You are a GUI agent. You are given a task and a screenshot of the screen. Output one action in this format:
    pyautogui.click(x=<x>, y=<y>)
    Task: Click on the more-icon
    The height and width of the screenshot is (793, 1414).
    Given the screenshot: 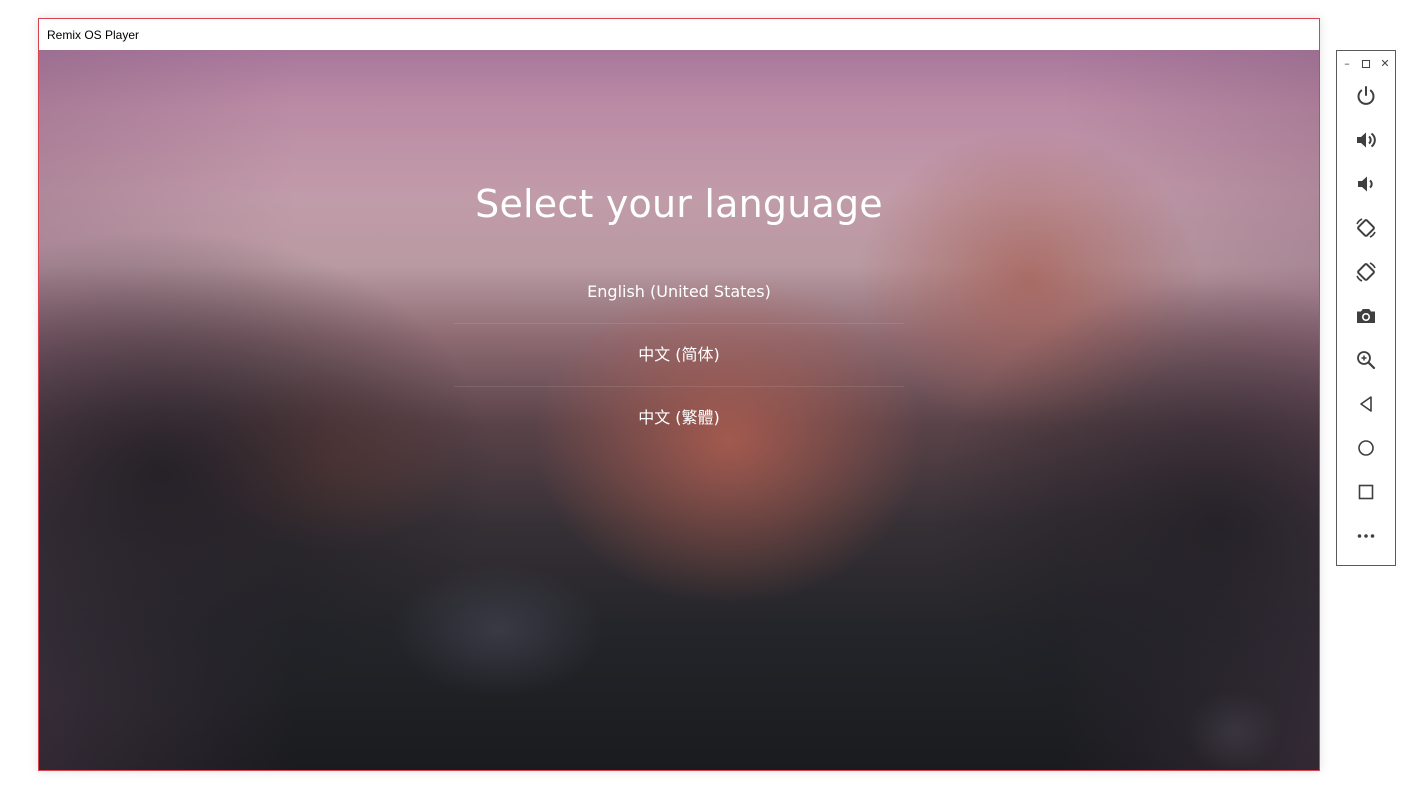 What is the action you would take?
    pyautogui.click(x=1366, y=536)
    